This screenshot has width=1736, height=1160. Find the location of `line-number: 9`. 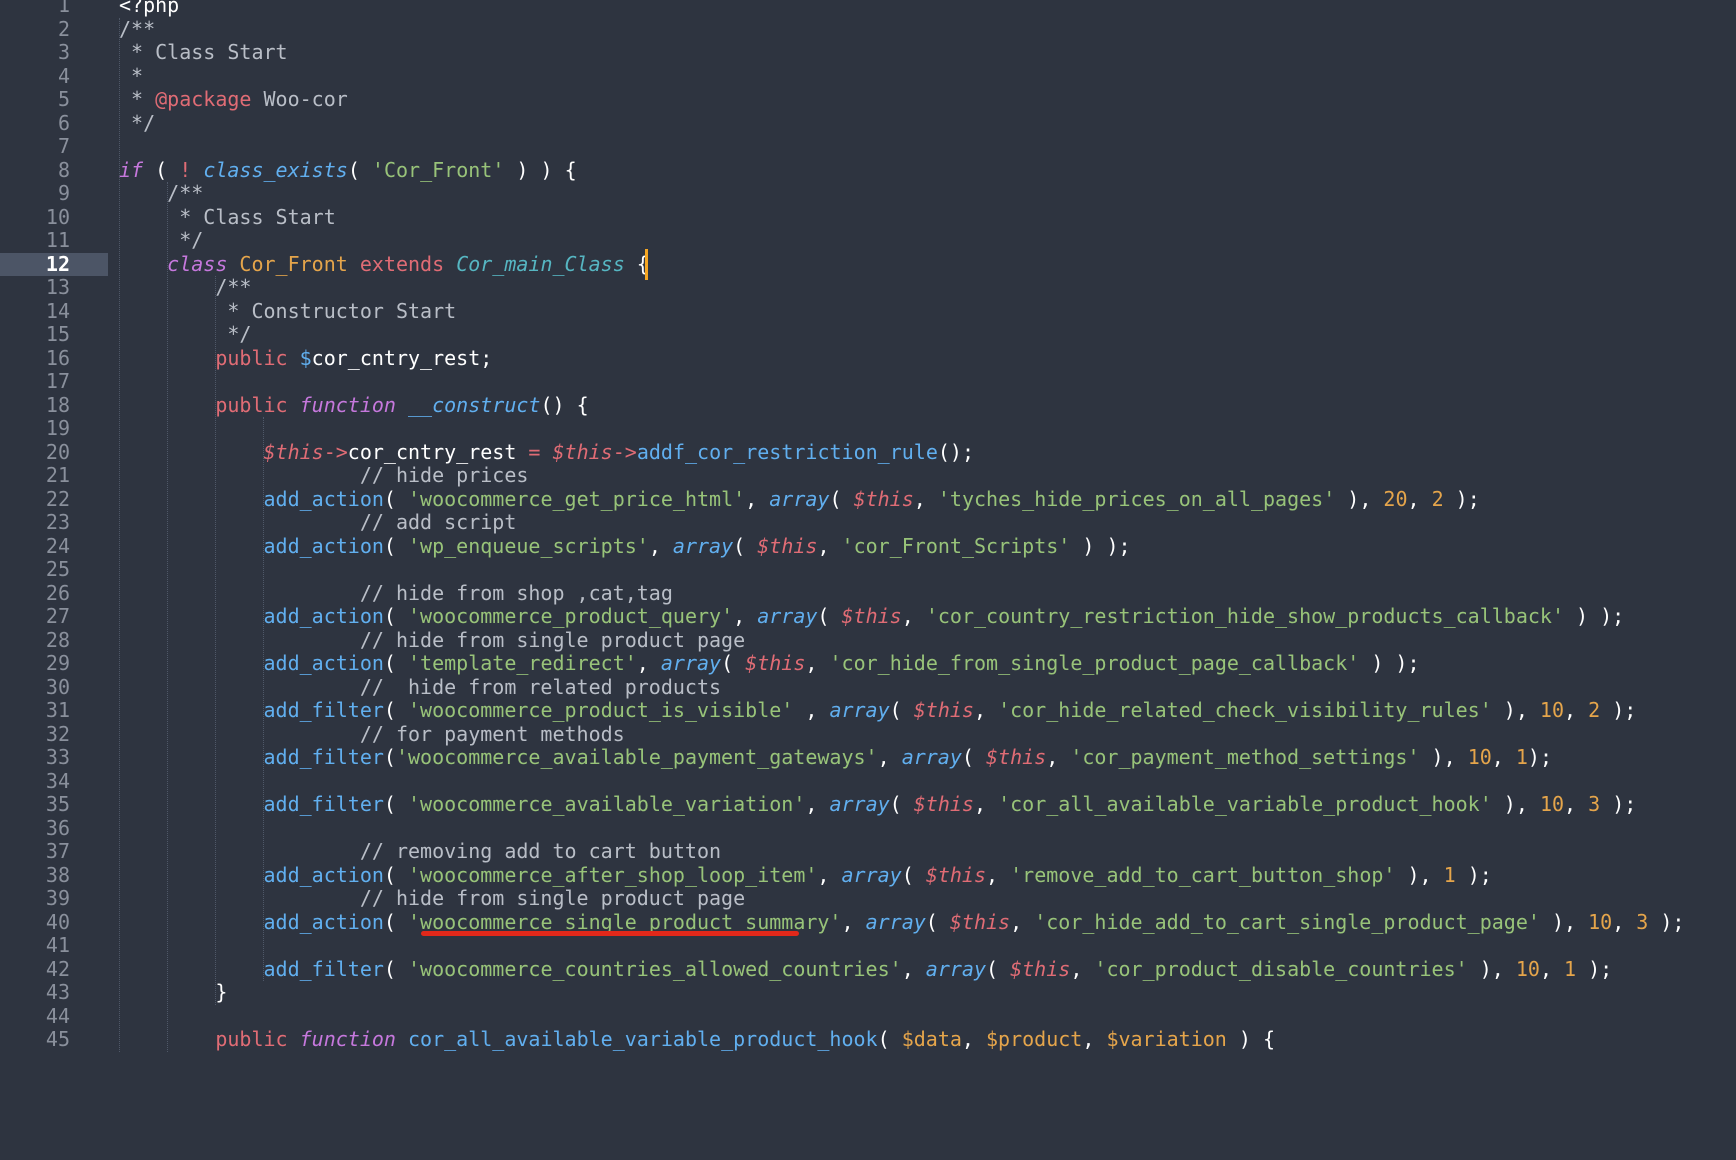

line-number: 9 is located at coordinates (35, 193).